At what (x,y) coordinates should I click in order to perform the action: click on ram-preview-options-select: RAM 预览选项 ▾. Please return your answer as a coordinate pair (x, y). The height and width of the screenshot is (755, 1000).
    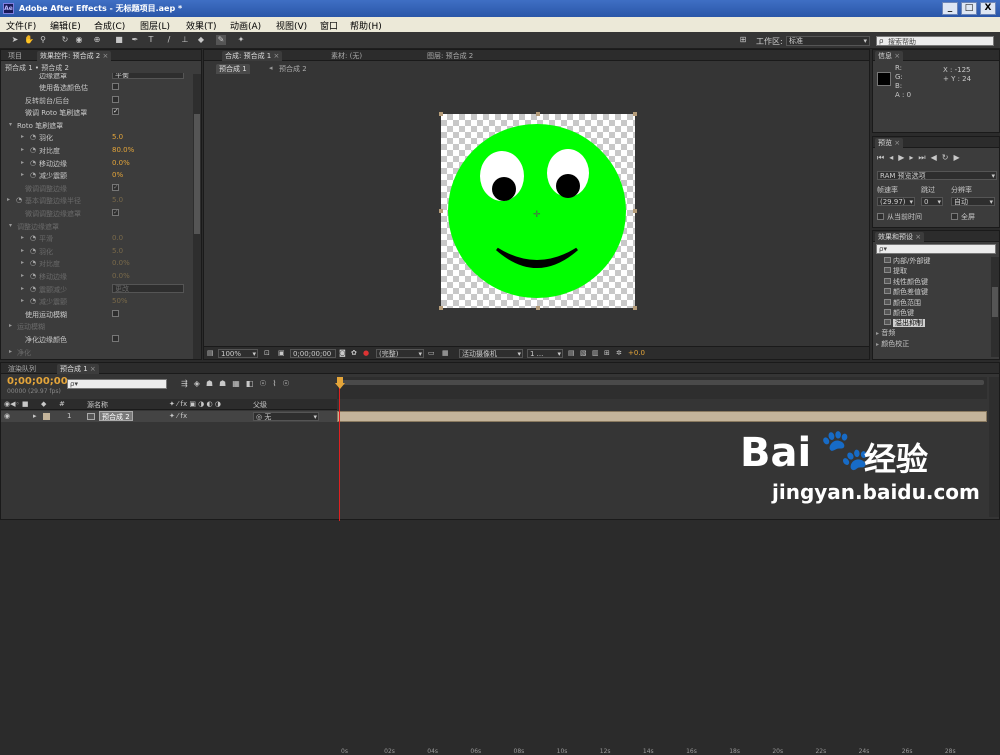
    Looking at the image, I should click on (937, 175).